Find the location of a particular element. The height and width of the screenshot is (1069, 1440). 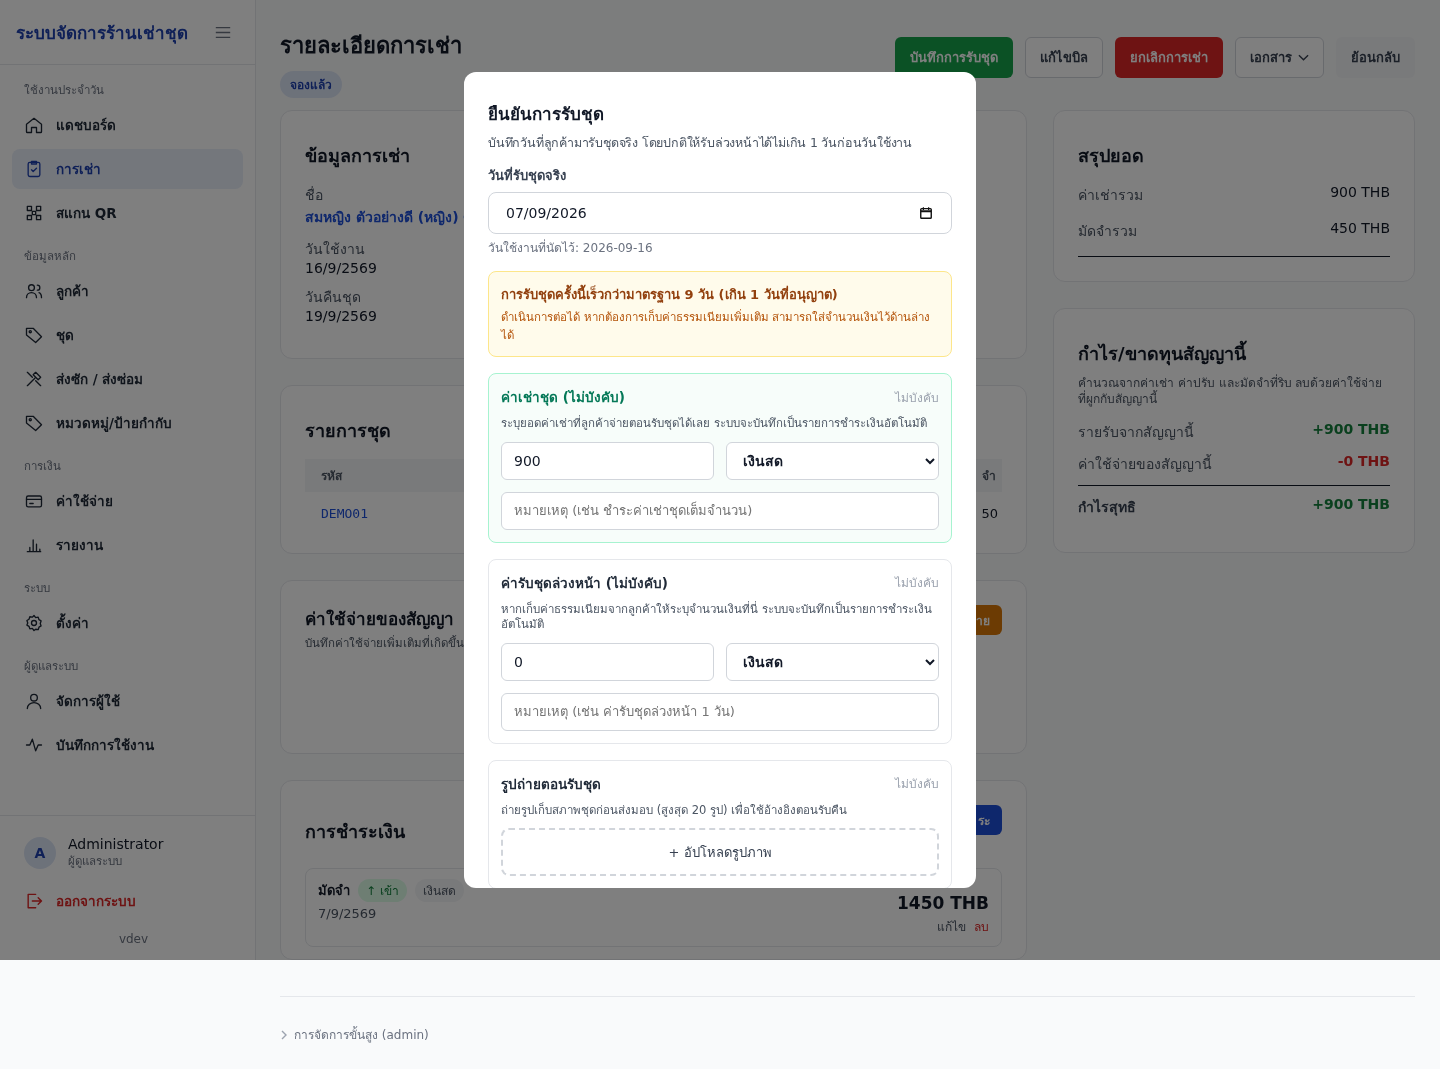

sidebar-item: จัดการผู้ใช้ is located at coordinates (127, 701).